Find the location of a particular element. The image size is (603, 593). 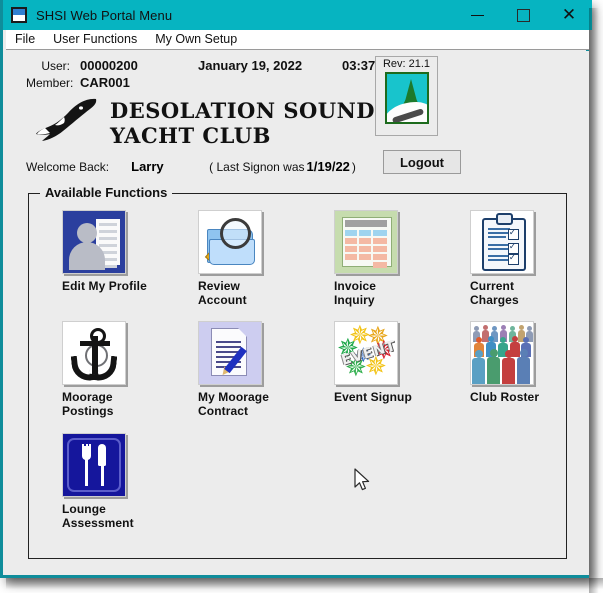

tile-label: Edit My Profile is located at coordinates (104, 286).